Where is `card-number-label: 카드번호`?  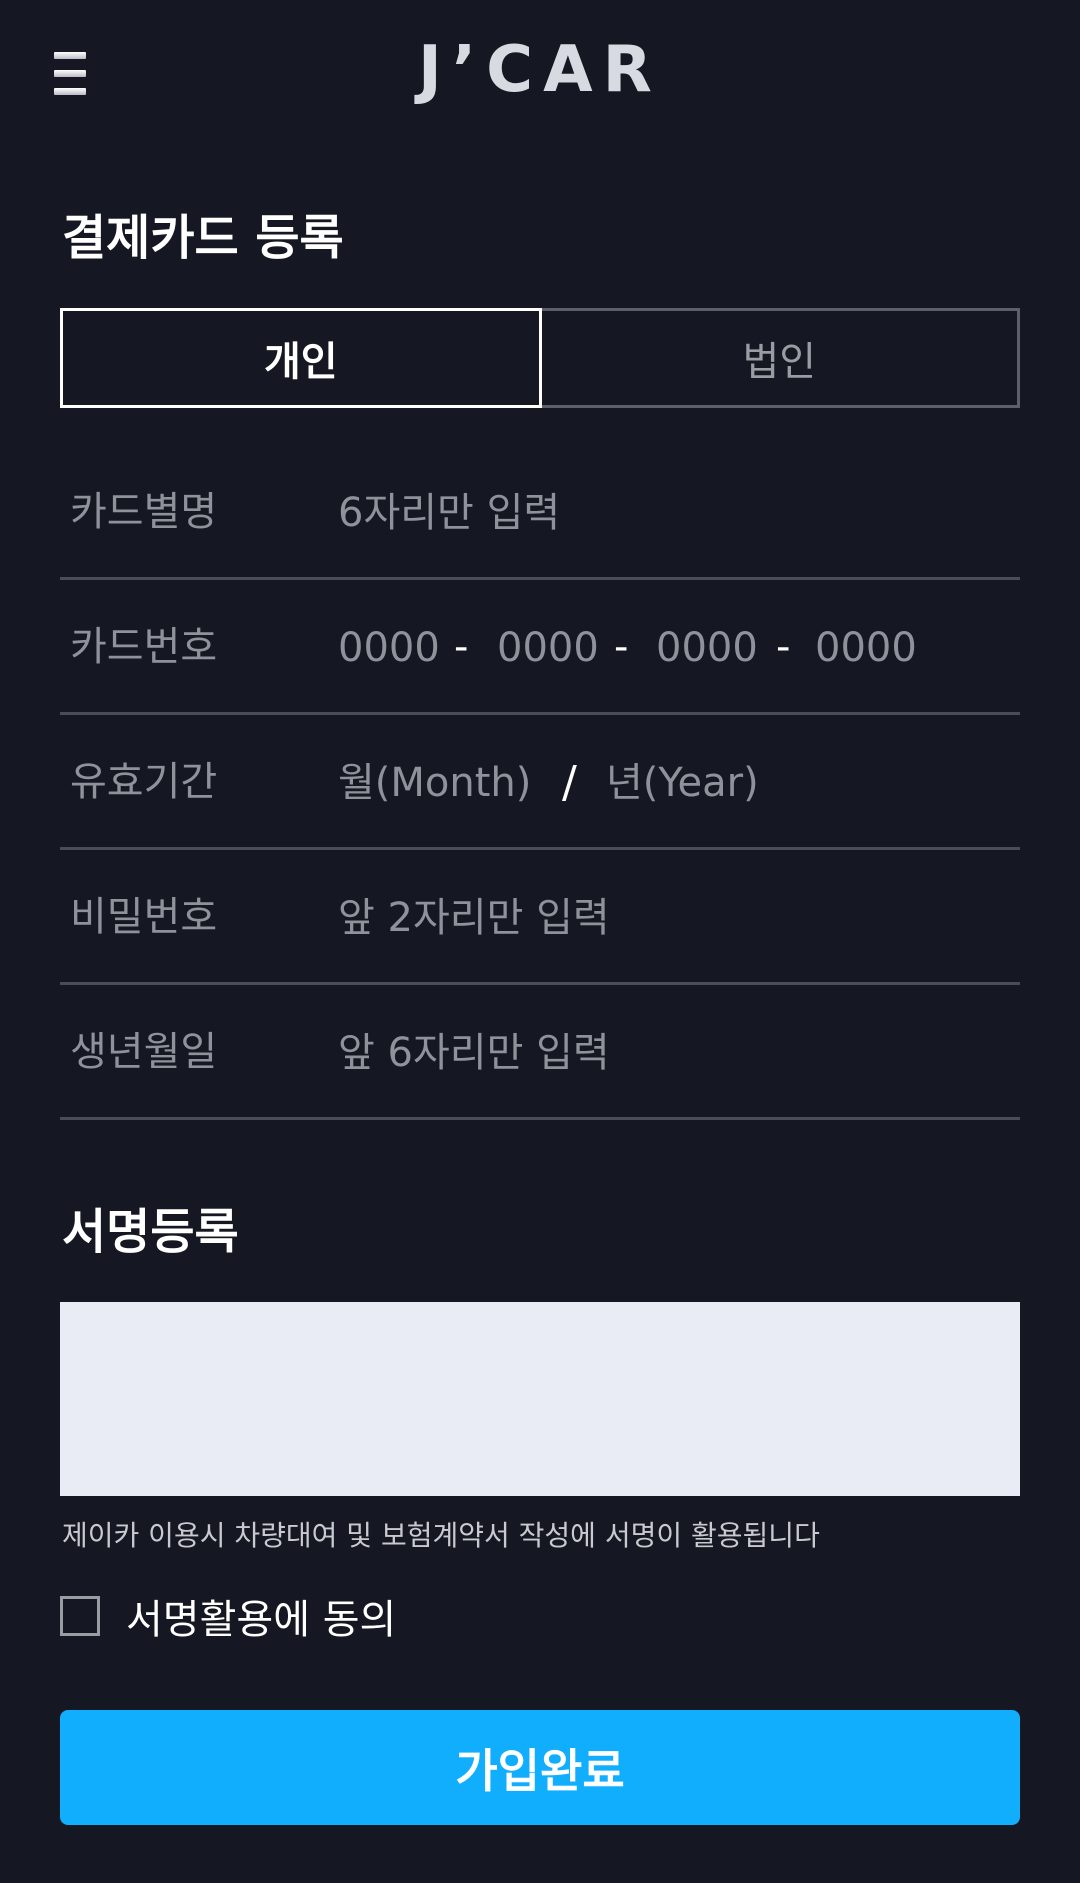 card-number-label: 카드번호 is located at coordinates (144, 647).